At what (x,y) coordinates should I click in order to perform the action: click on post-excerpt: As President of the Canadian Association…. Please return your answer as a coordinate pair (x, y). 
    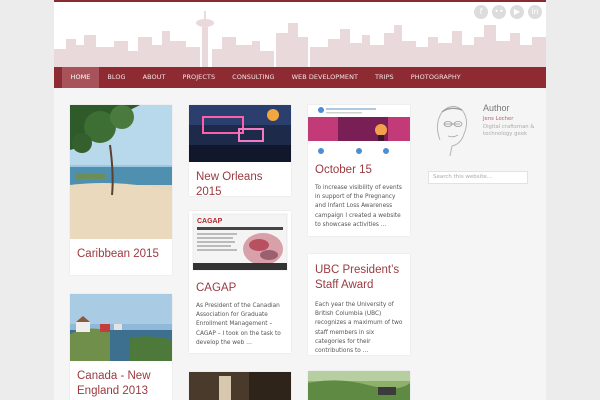
    Looking at the image, I should click on (238, 324).